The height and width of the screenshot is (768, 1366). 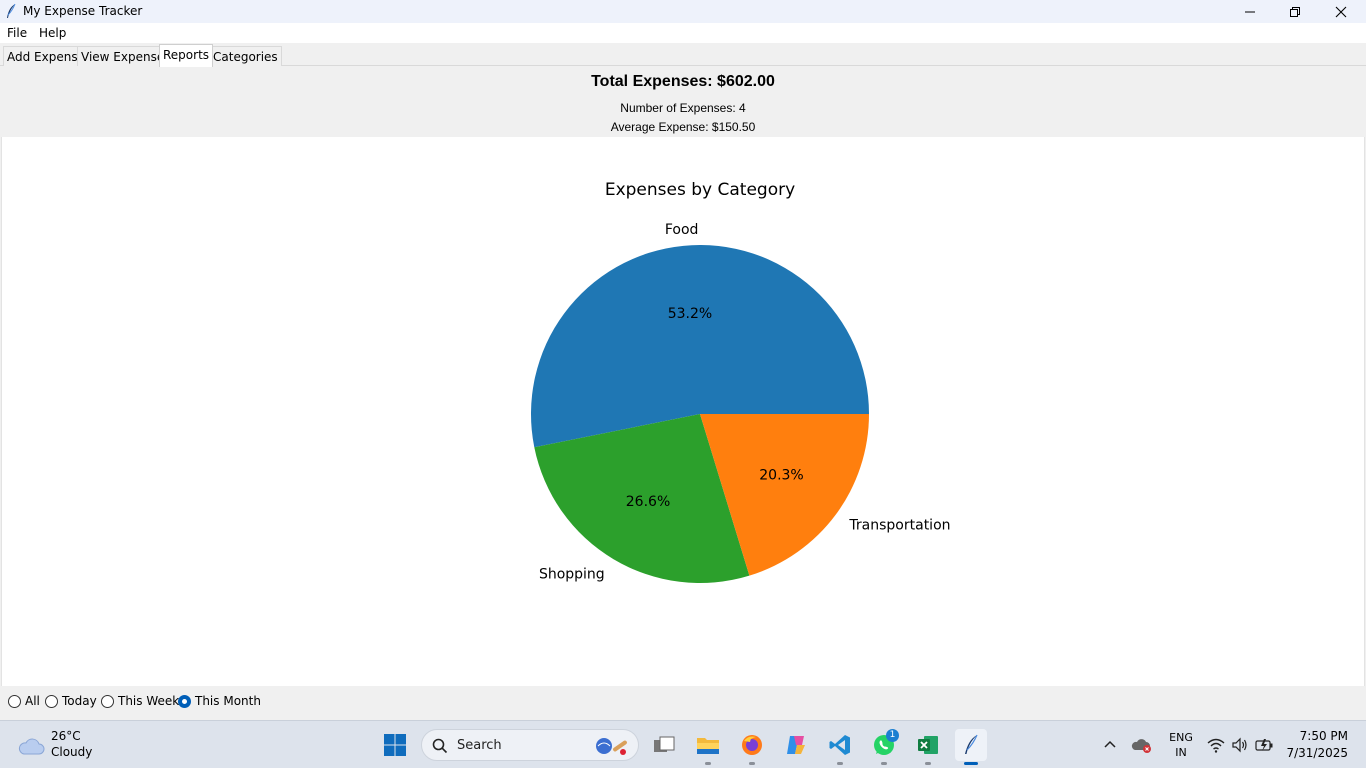 What do you see at coordinates (884, 747) in the screenshot?
I see `whatsapp-button: 1` at bounding box center [884, 747].